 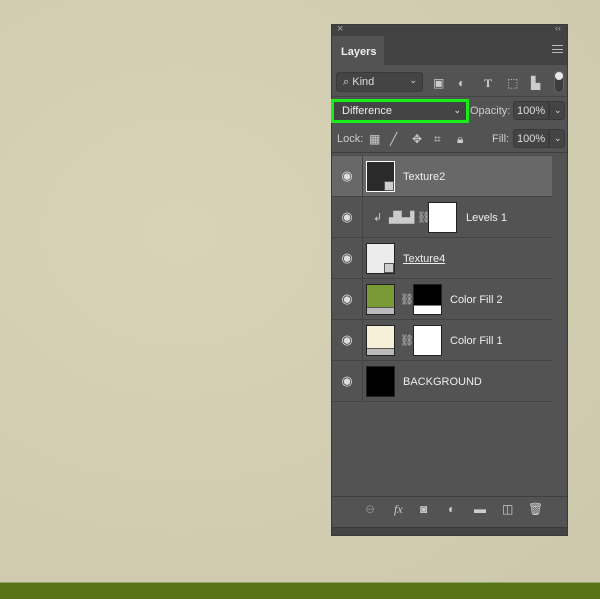 What do you see at coordinates (340, 29) in the screenshot?
I see `close-icon: ×` at bounding box center [340, 29].